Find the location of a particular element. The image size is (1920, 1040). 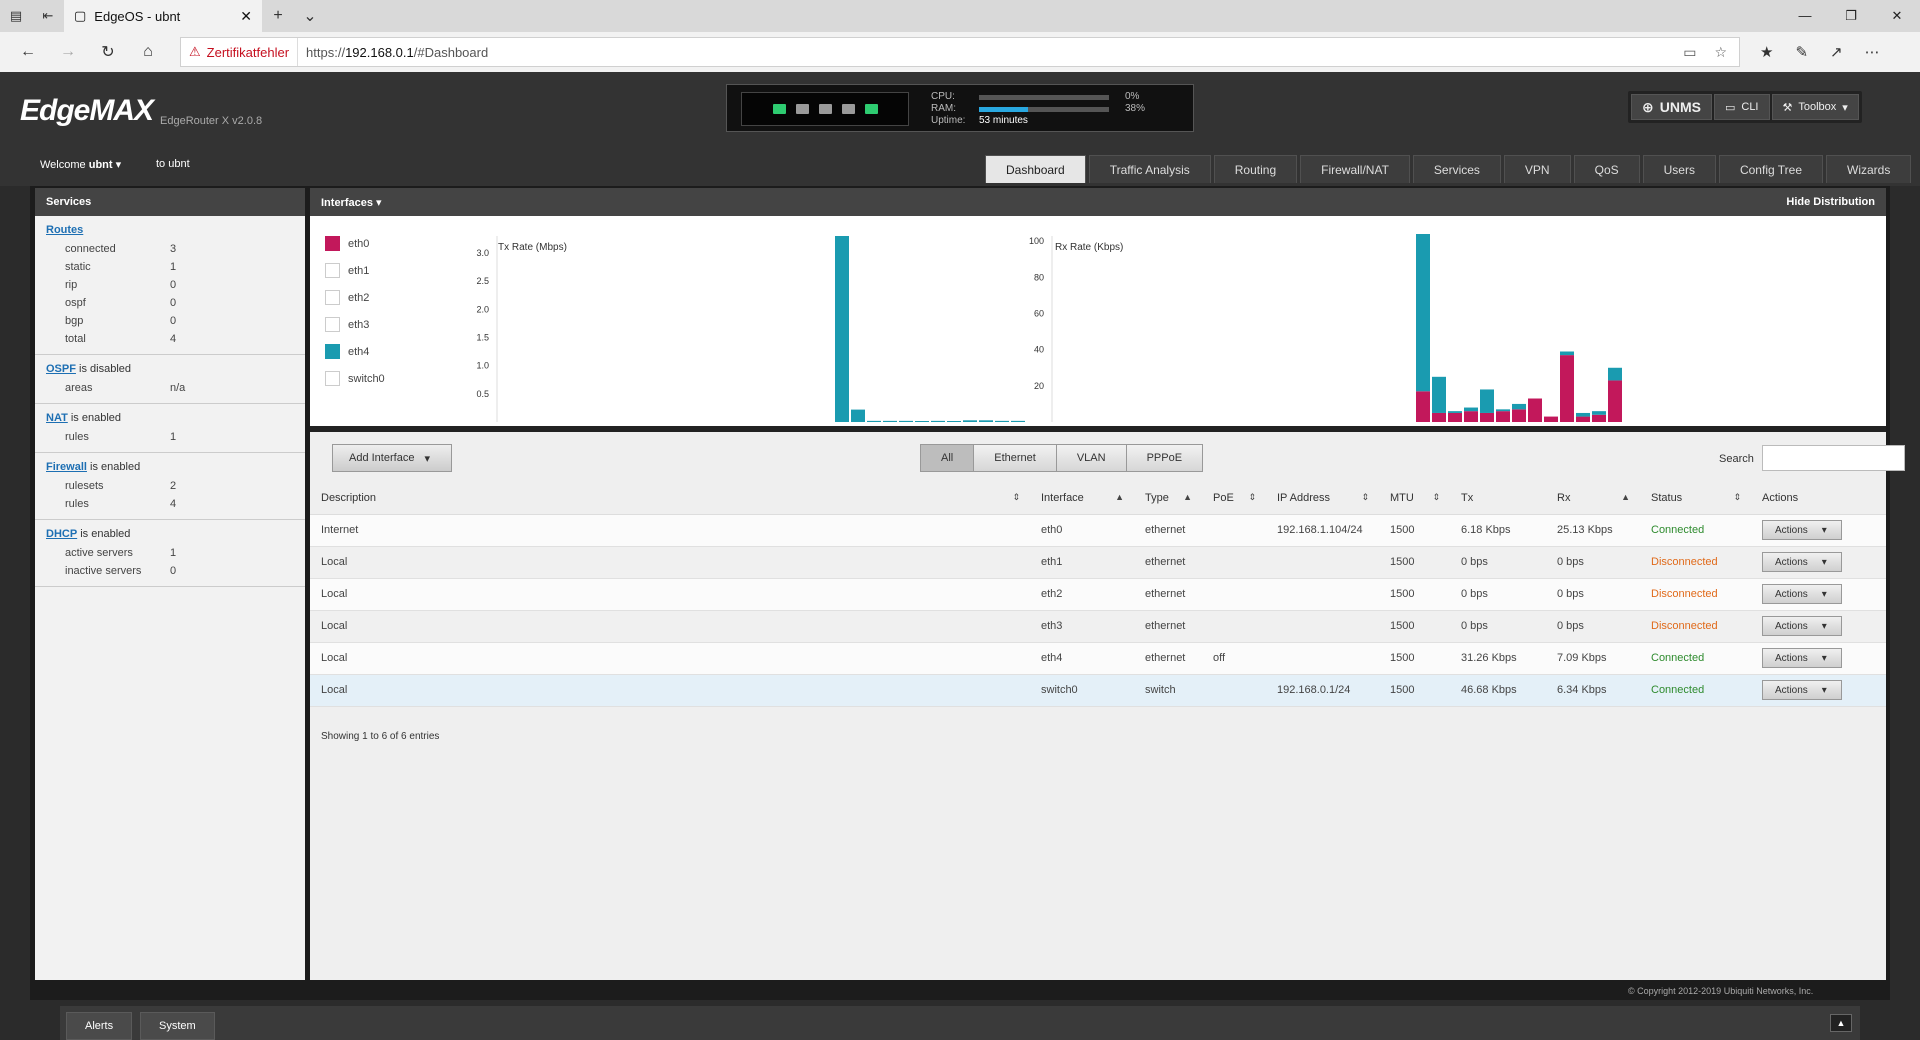

hide-distribution-link: Hide Distribution is located at coordinates (1830, 202).